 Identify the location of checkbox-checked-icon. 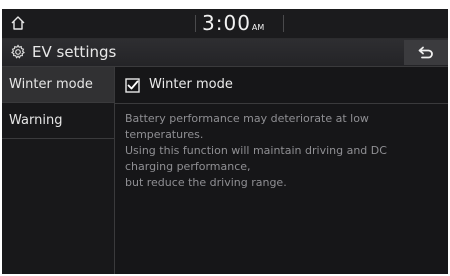
(132, 85).